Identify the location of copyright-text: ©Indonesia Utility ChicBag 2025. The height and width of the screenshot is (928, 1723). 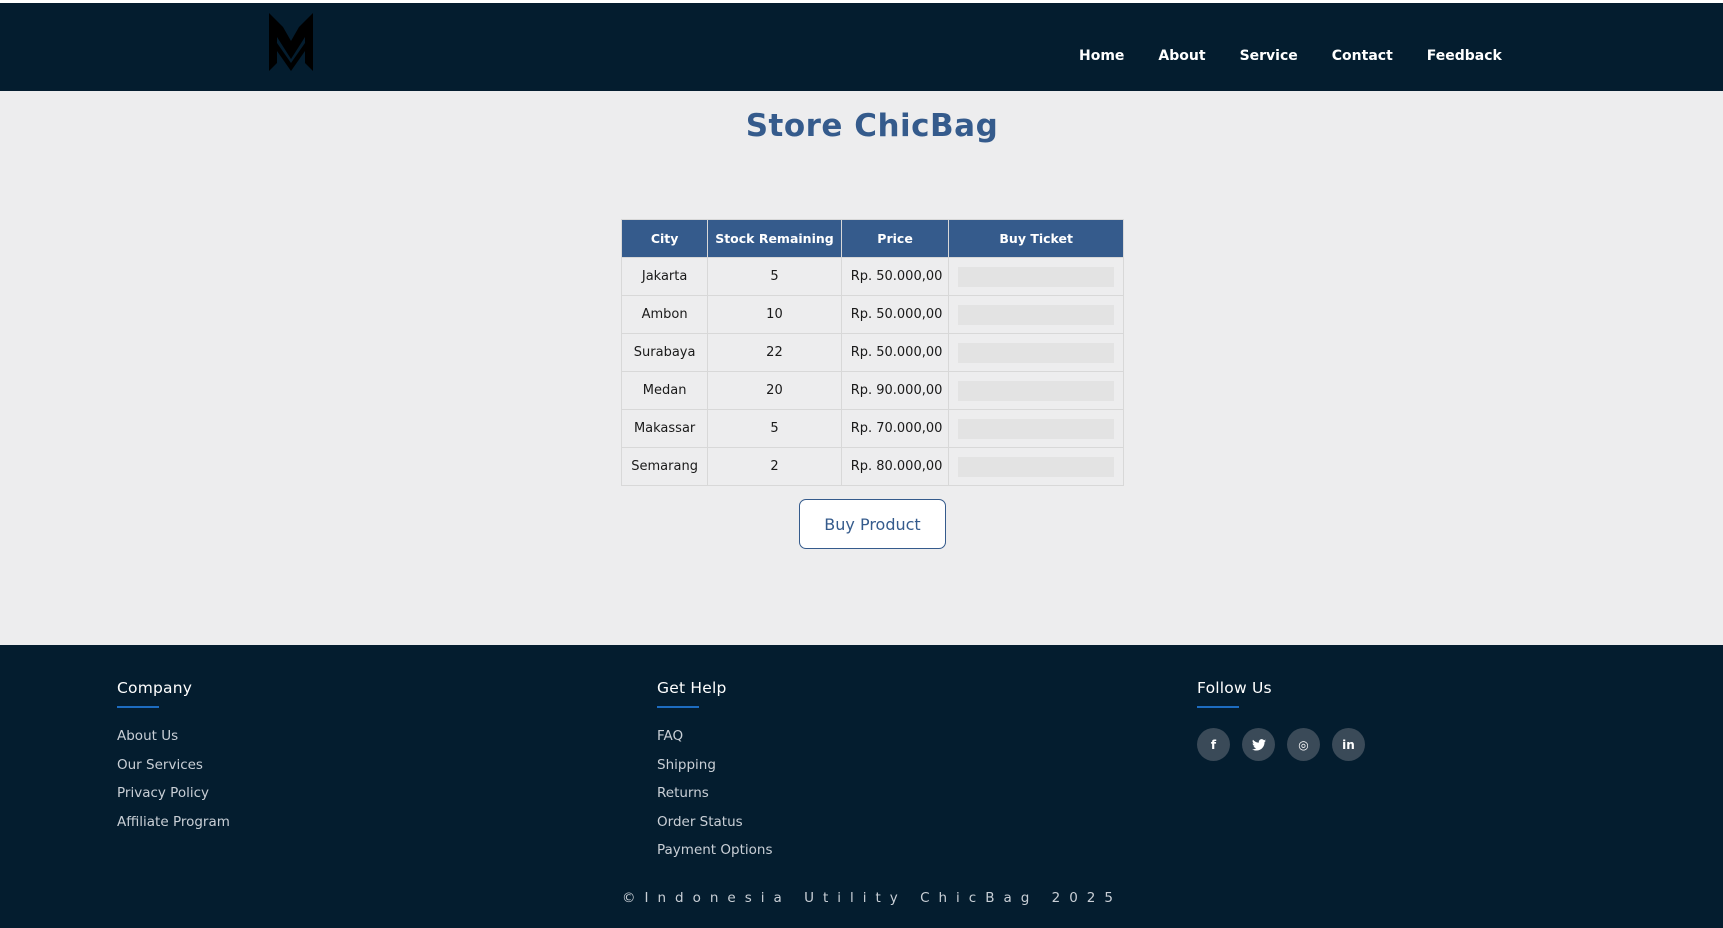
(872, 898).